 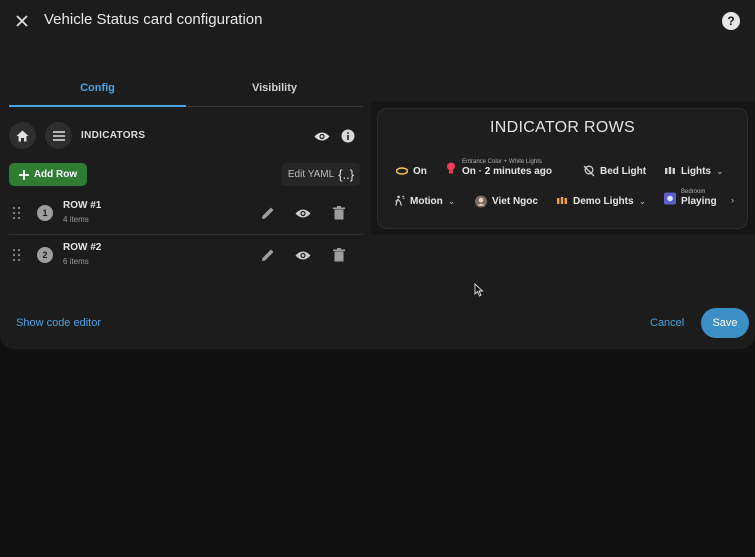 What do you see at coordinates (82, 247) in the screenshot?
I see `row-title: ROW #2` at bounding box center [82, 247].